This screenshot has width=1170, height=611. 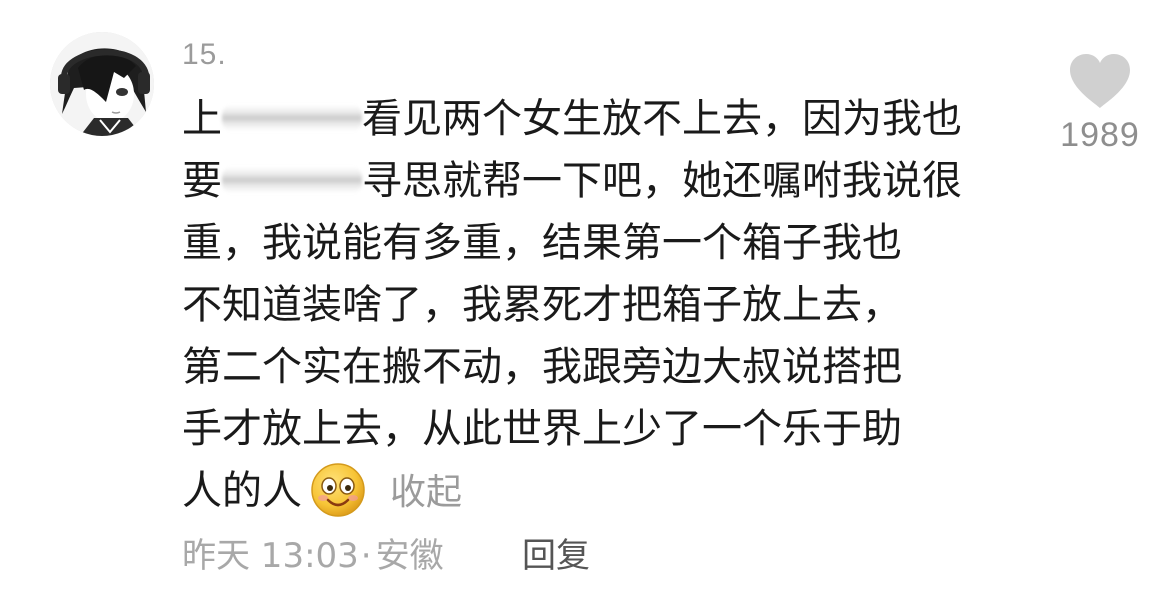 I want to click on avatar, so click(x=102, y=84).